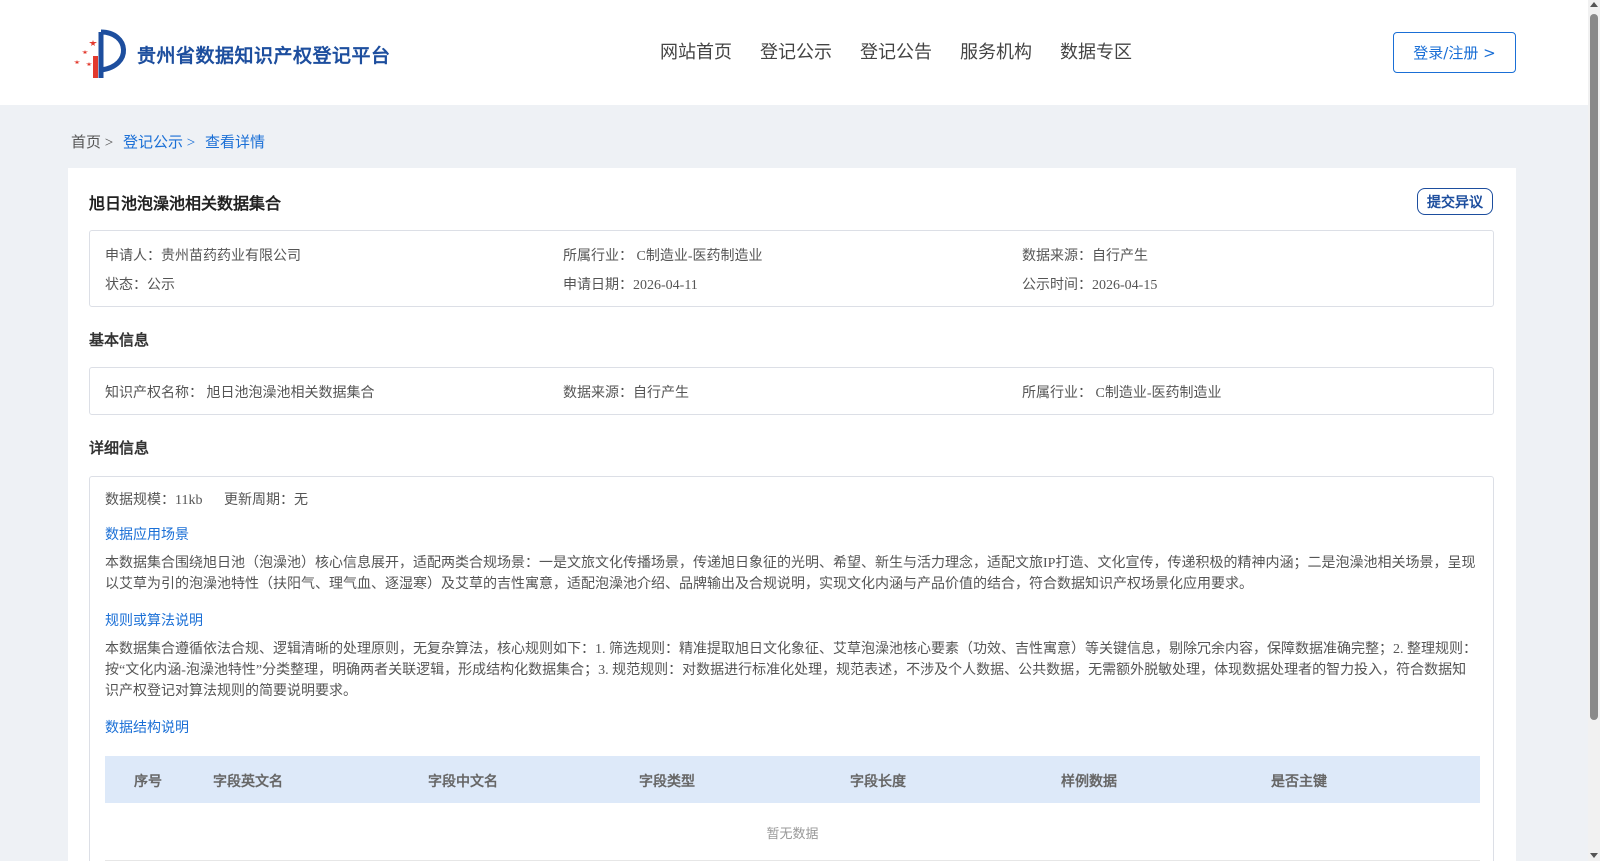 The width and height of the screenshot is (1600, 861). What do you see at coordinates (696, 51) in the screenshot?
I see `nav-item-home: 网站首页` at bounding box center [696, 51].